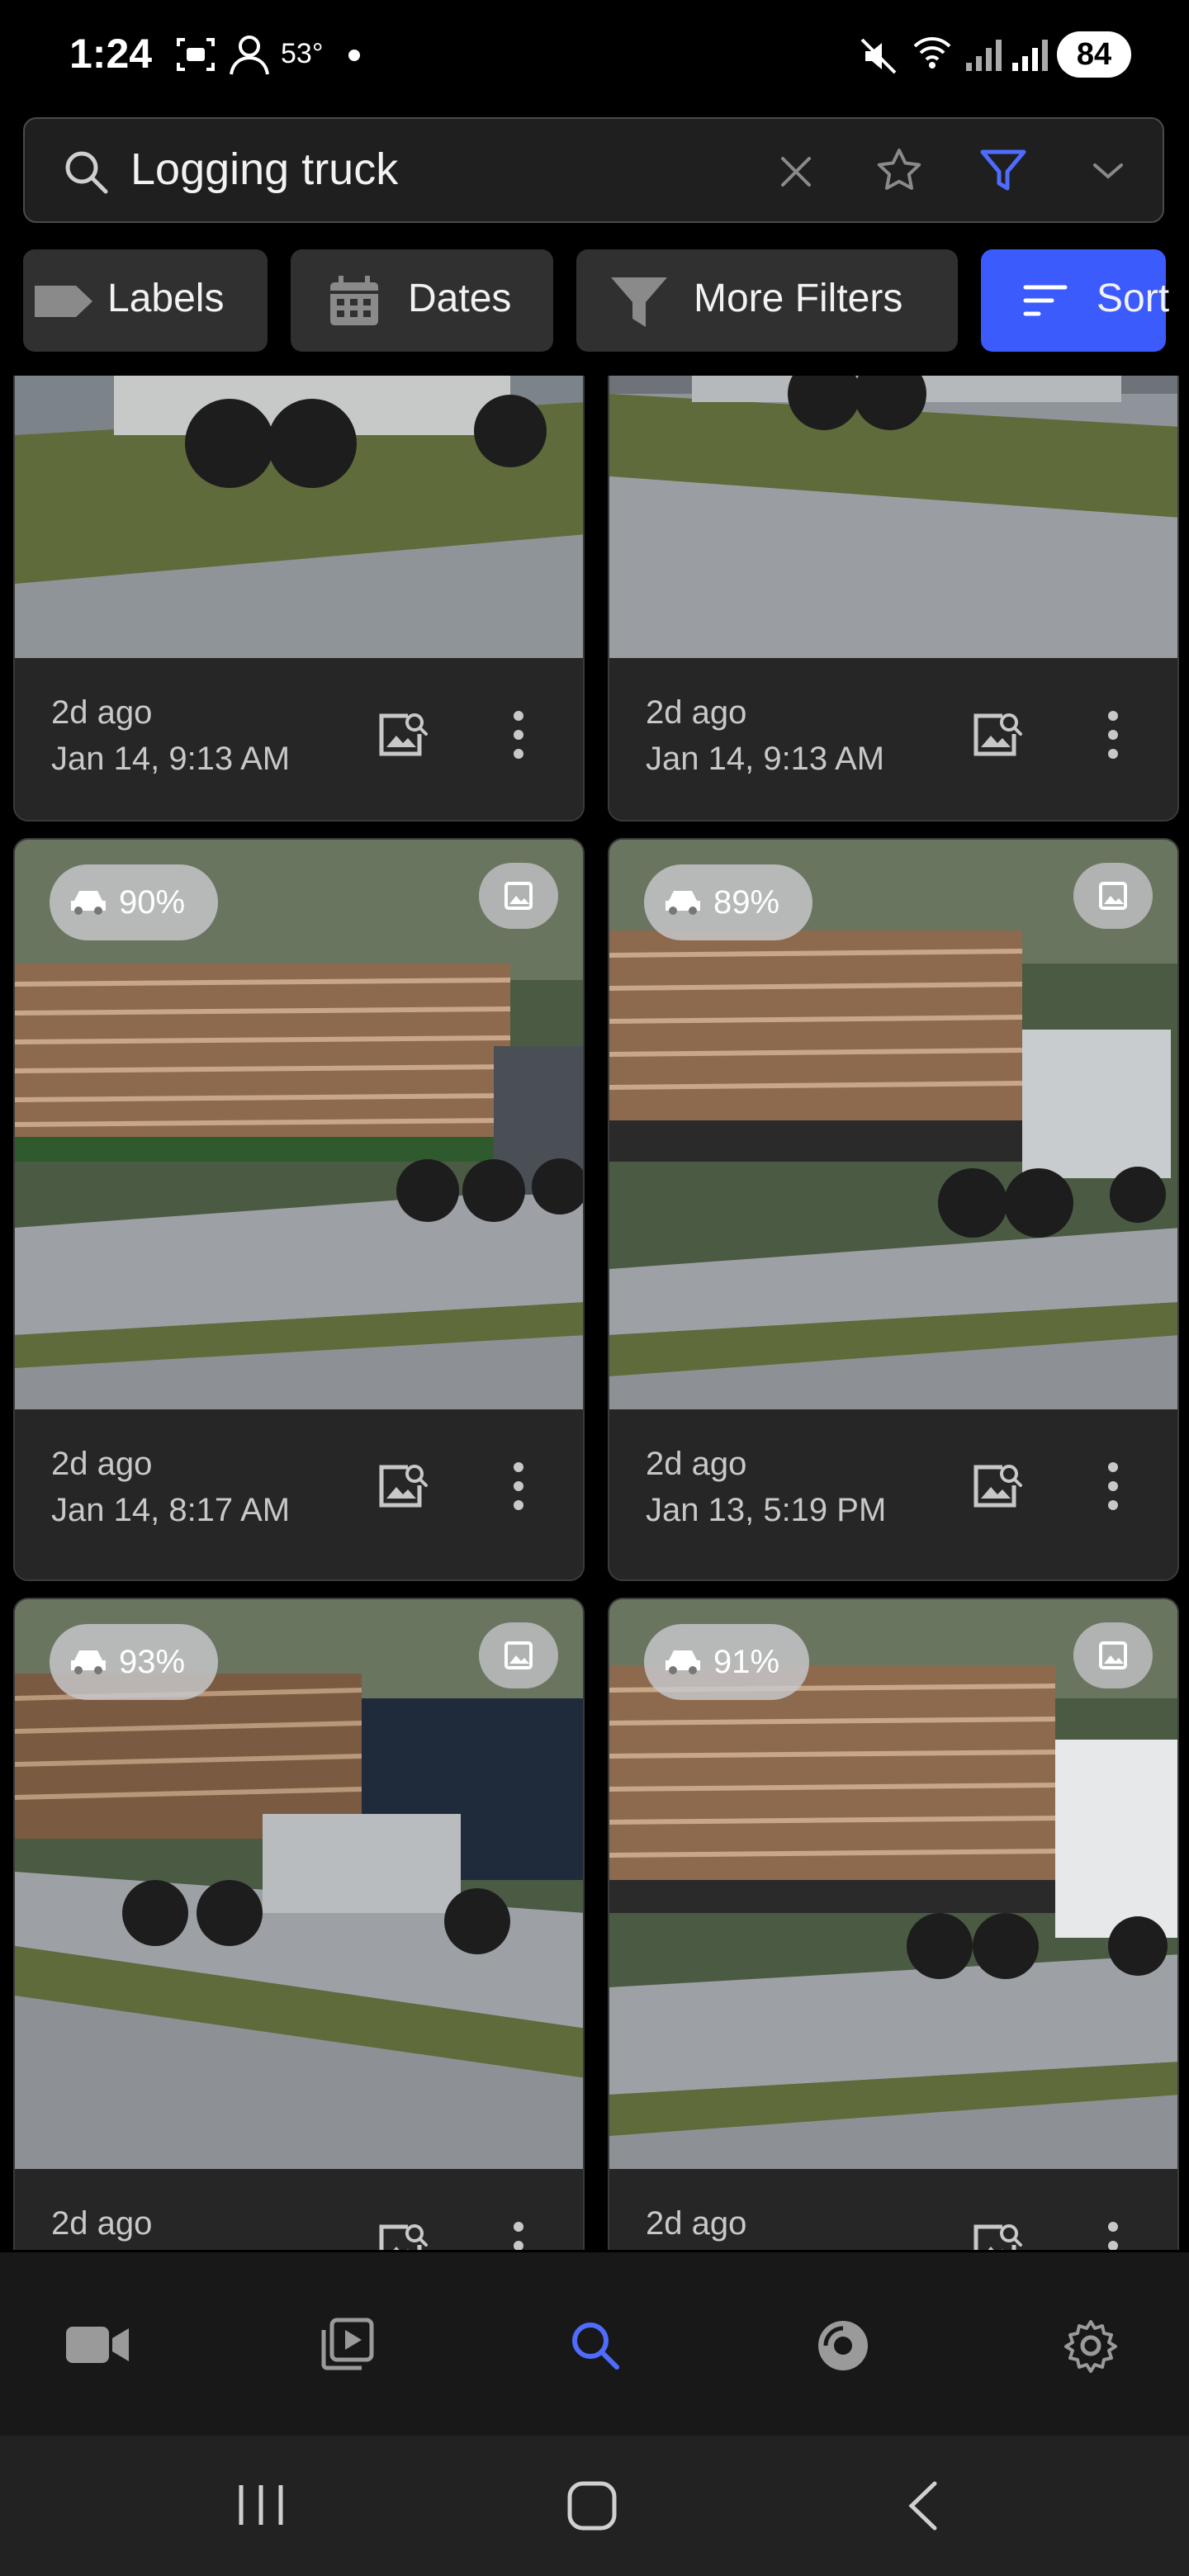 The height and width of the screenshot is (2576, 1189). I want to click on confidence-badge: 90%, so click(134, 902).